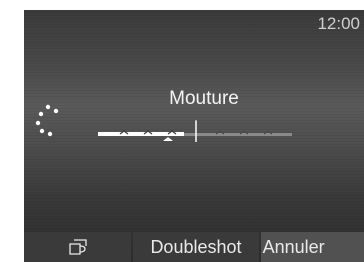 The image size is (364, 262). I want to click on status-bar: 12:00, so click(194, 25).